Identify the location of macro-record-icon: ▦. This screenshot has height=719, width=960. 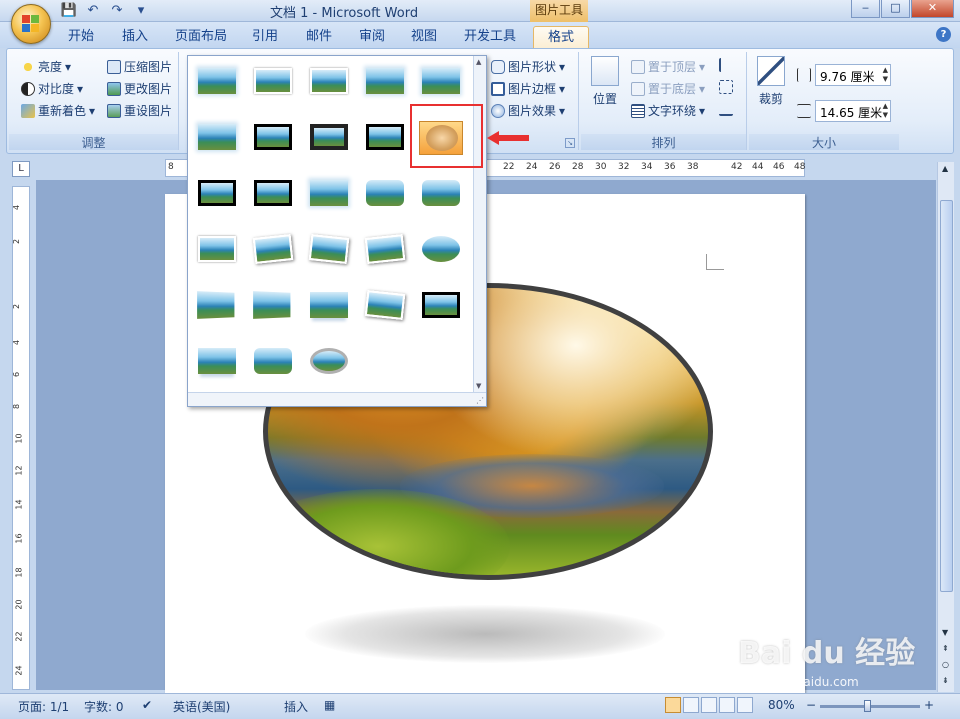
(329, 705).